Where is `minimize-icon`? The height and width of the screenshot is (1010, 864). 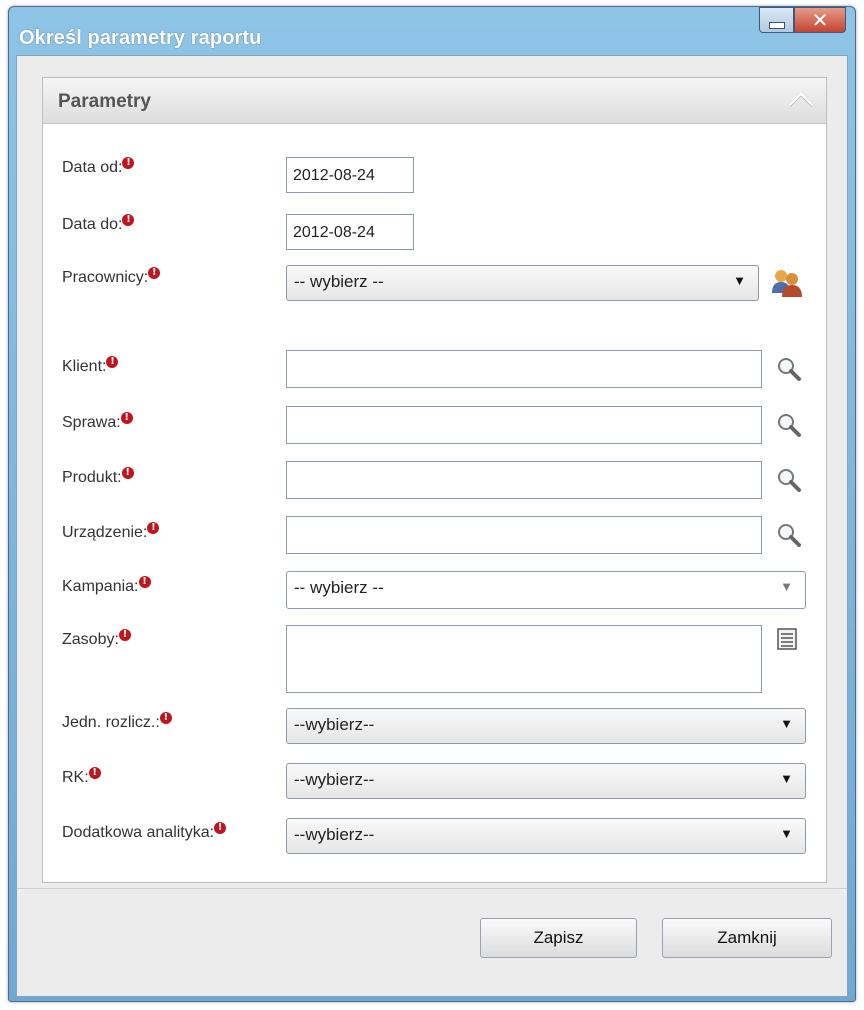 minimize-icon is located at coordinates (776, 25).